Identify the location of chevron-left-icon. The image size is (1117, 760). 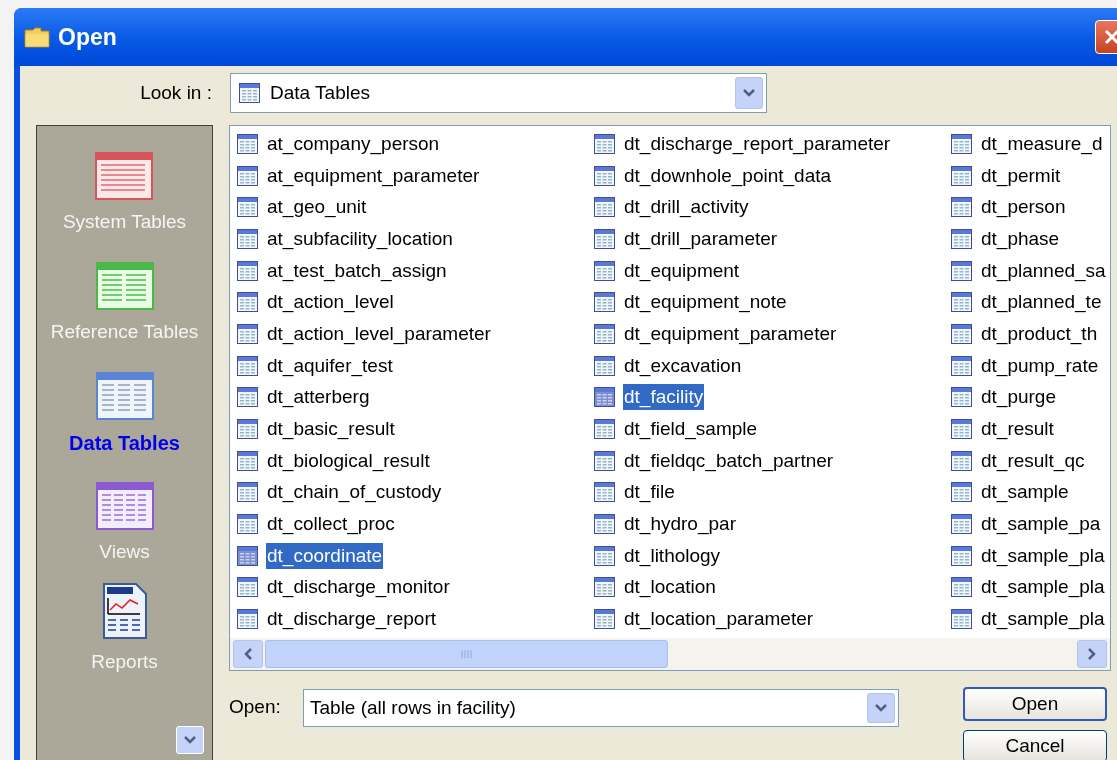
(248, 654).